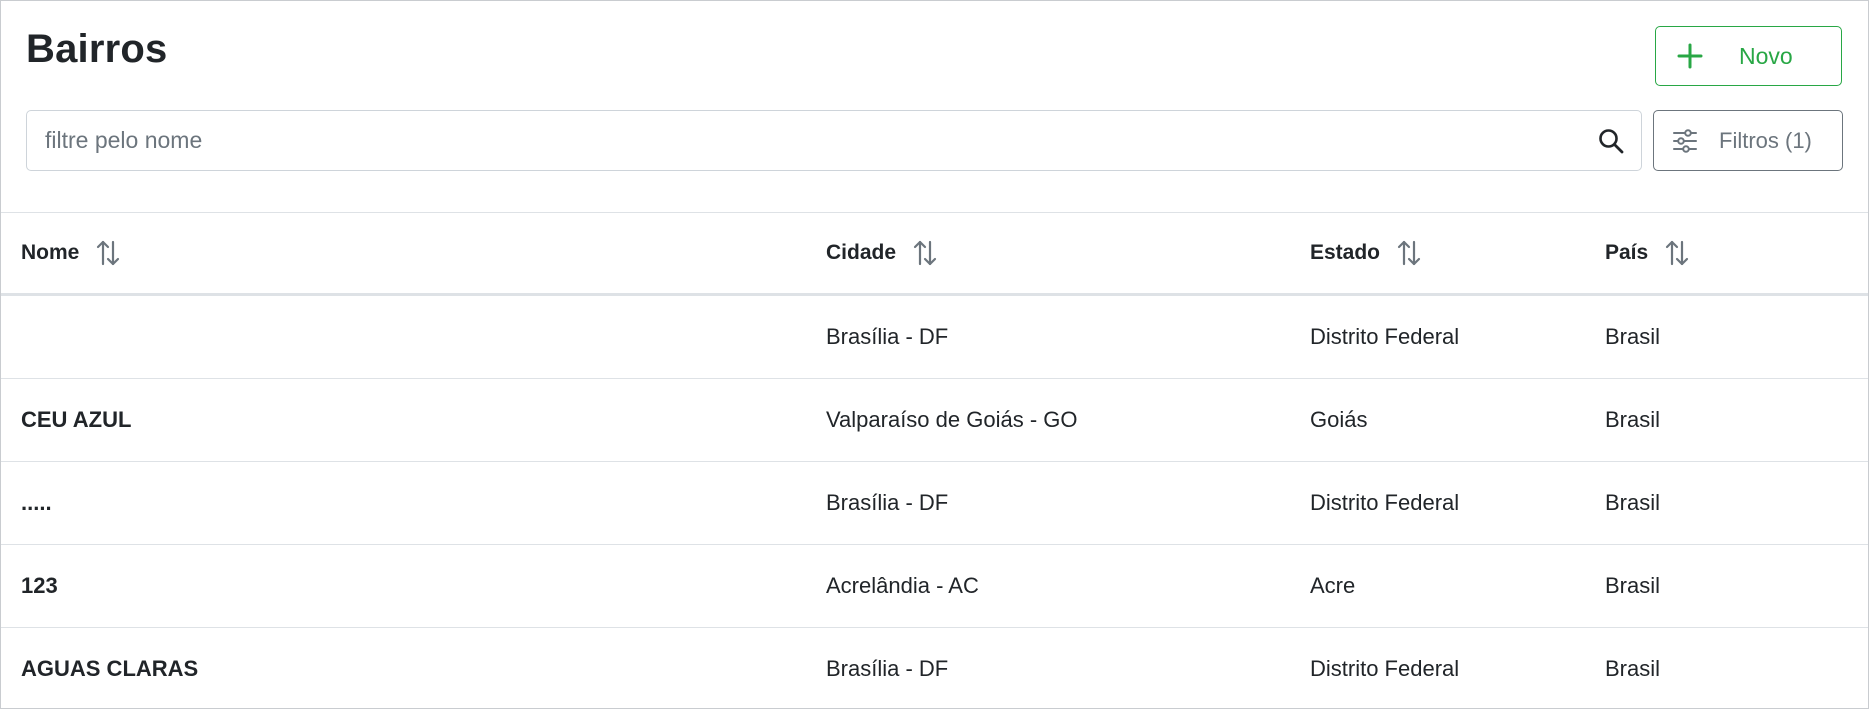  Describe the element at coordinates (97, 49) in the screenshot. I see `page-title: Bairros` at that location.